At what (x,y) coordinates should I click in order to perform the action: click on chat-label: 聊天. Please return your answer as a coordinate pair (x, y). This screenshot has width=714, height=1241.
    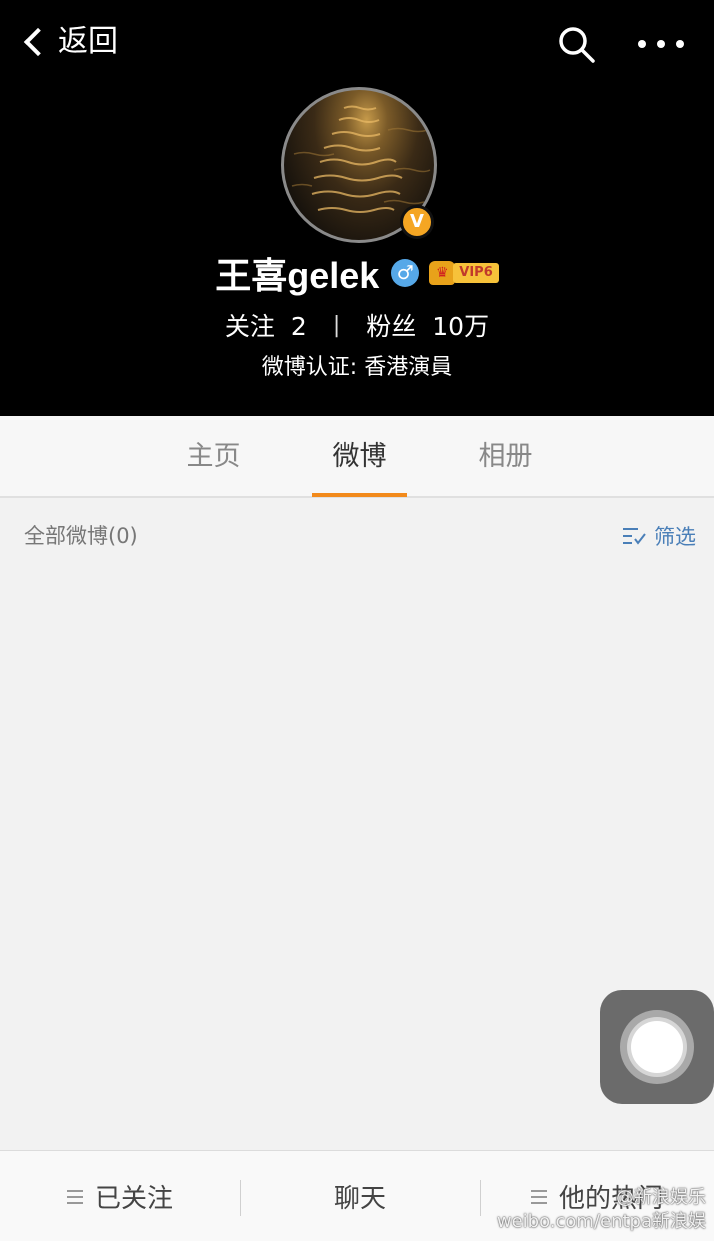
    Looking at the image, I should click on (359, 1199).